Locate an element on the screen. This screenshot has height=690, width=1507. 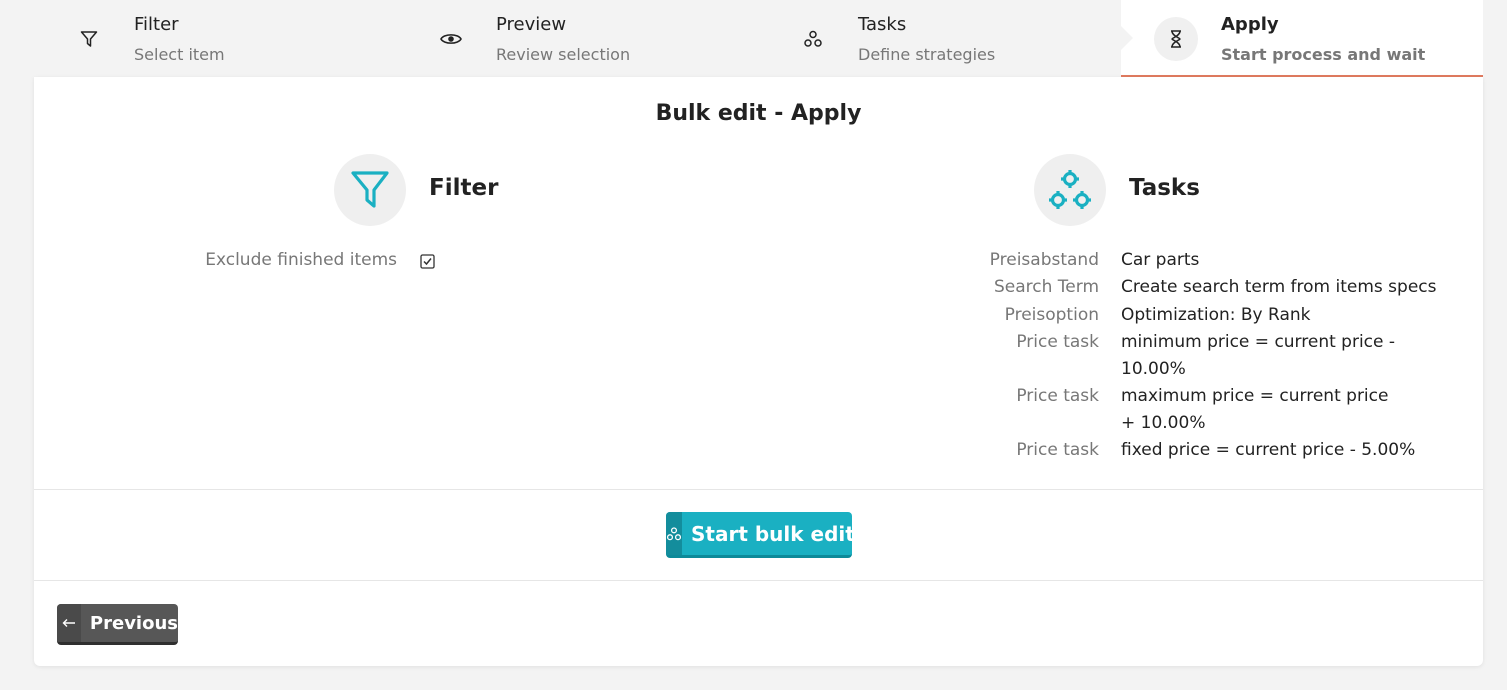
filter-section-icon is located at coordinates (370, 190).